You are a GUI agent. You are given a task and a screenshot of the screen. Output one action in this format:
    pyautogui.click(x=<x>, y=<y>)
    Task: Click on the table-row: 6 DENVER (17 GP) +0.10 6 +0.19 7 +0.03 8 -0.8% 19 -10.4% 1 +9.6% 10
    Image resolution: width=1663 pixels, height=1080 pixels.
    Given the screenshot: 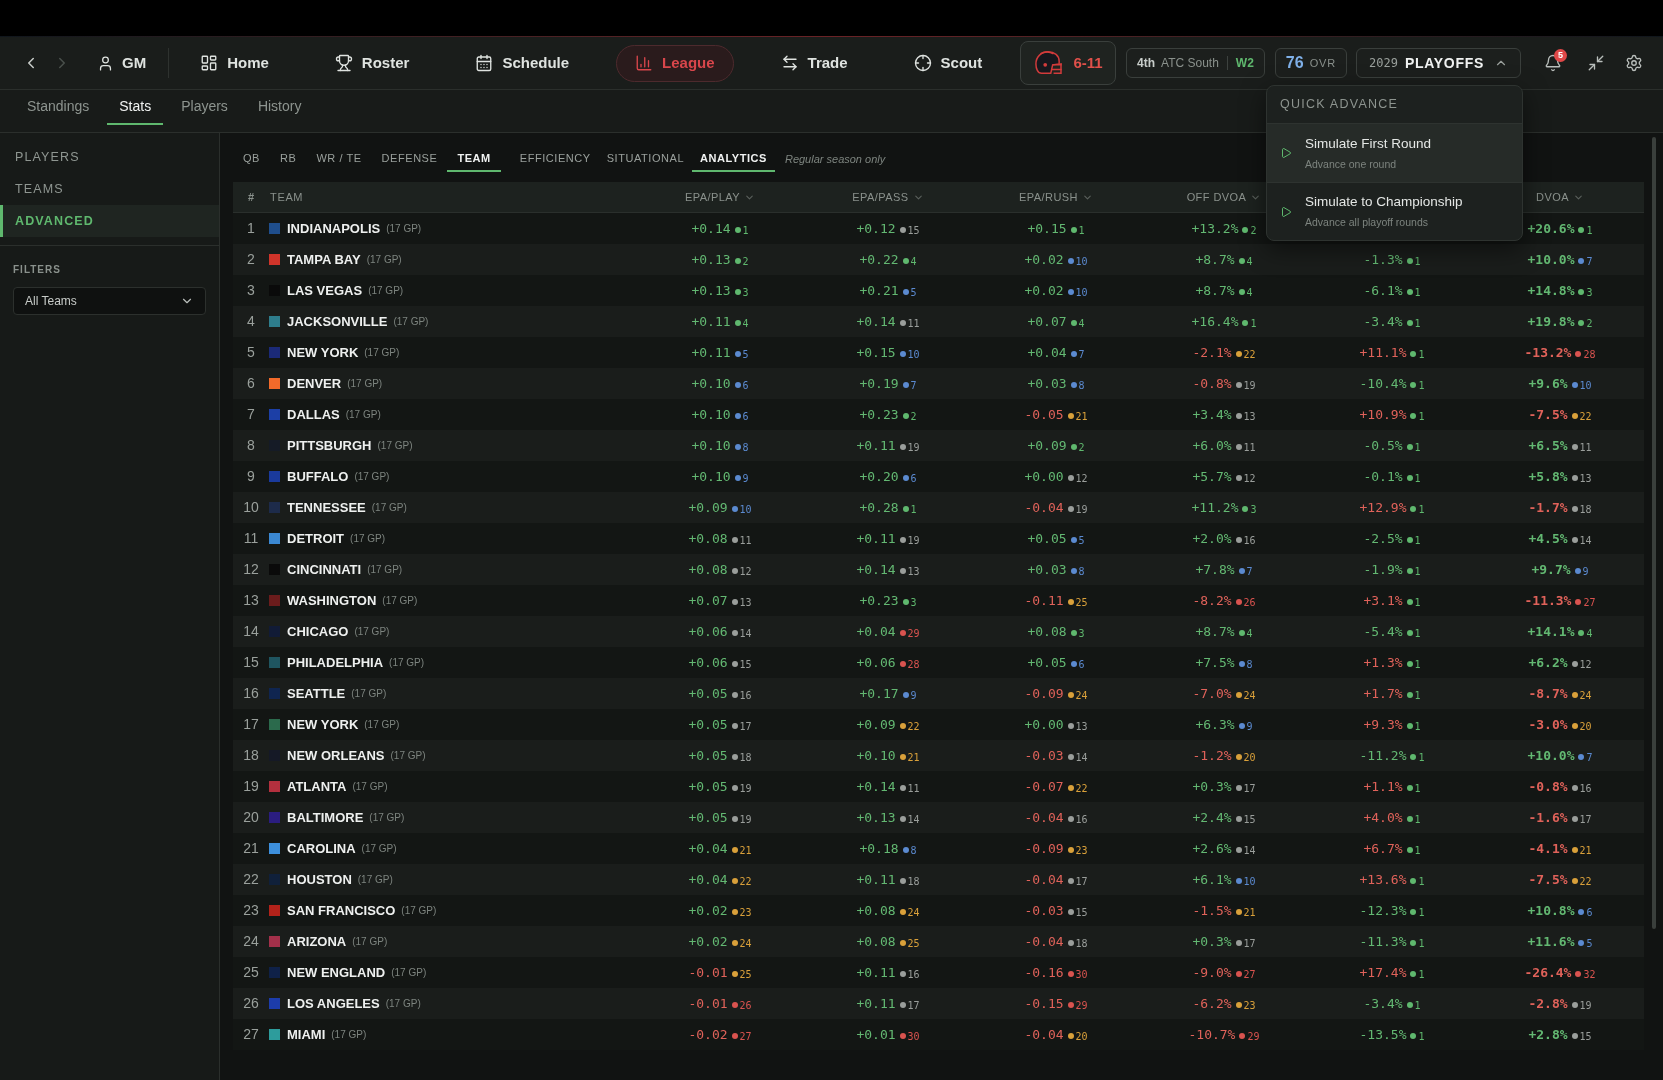 What is the action you would take?
    pyautogui.click(x=938, y=383)
    